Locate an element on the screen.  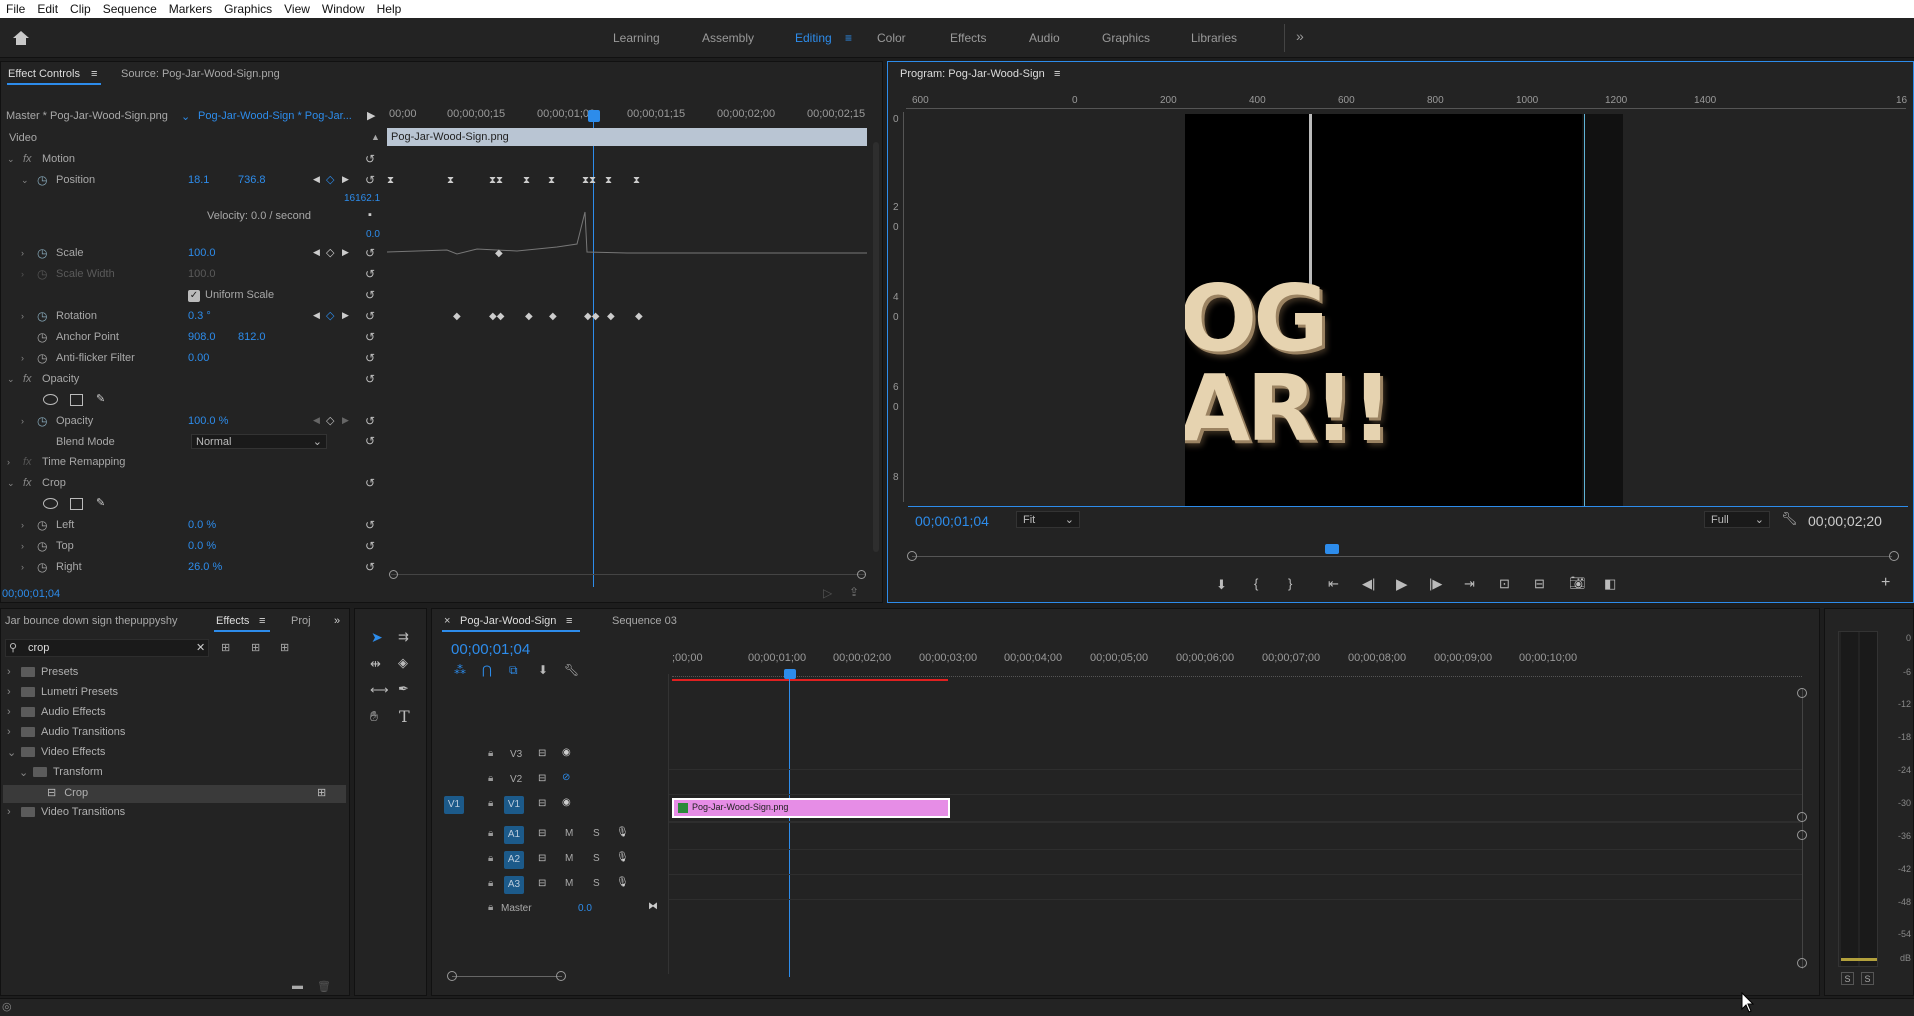
scroll-up-icon: ▲ is located at coordinates (375, 137).